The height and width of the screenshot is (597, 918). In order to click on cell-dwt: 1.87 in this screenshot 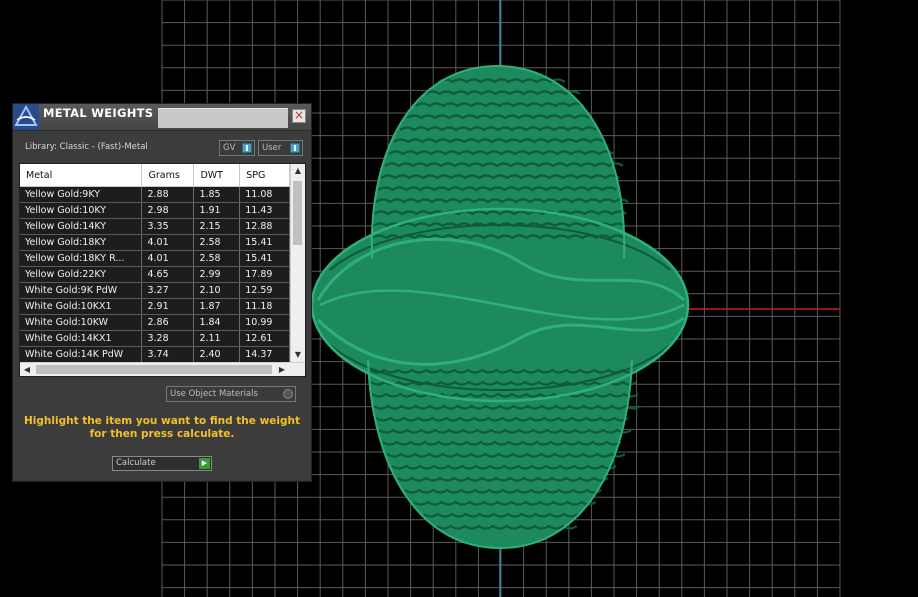, I will do `click(217, 306)`.